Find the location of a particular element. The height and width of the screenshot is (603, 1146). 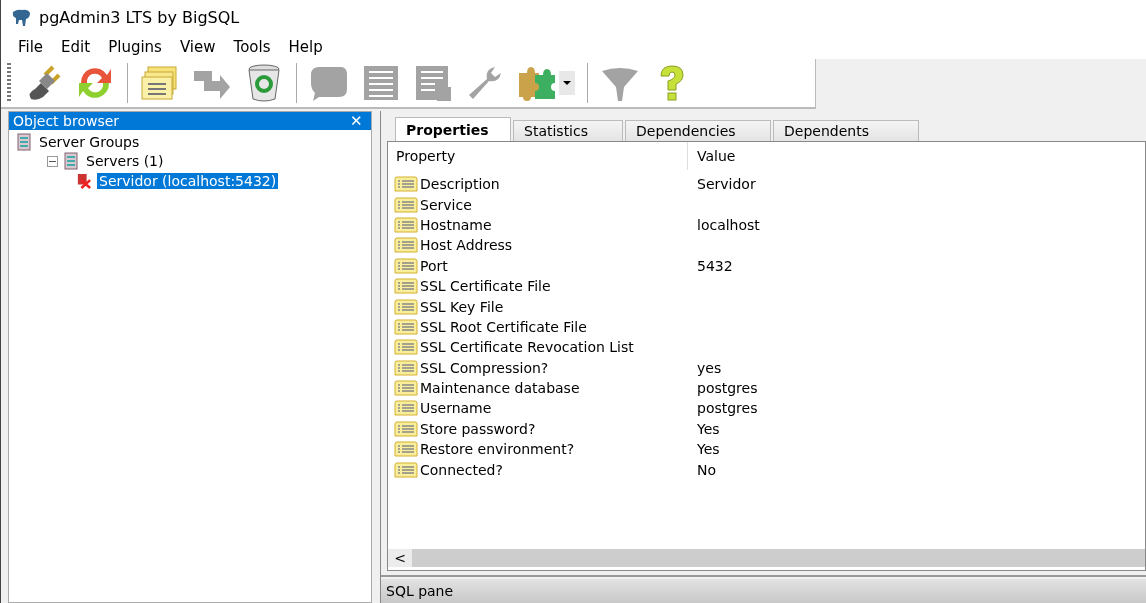

property-name: Port is located at coordinates (434, 265).